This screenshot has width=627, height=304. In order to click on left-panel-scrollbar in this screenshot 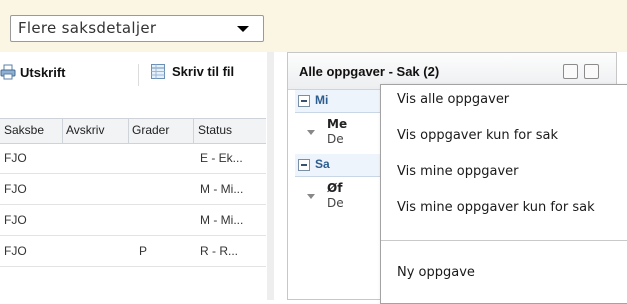, I will do `click(270, 176)`.